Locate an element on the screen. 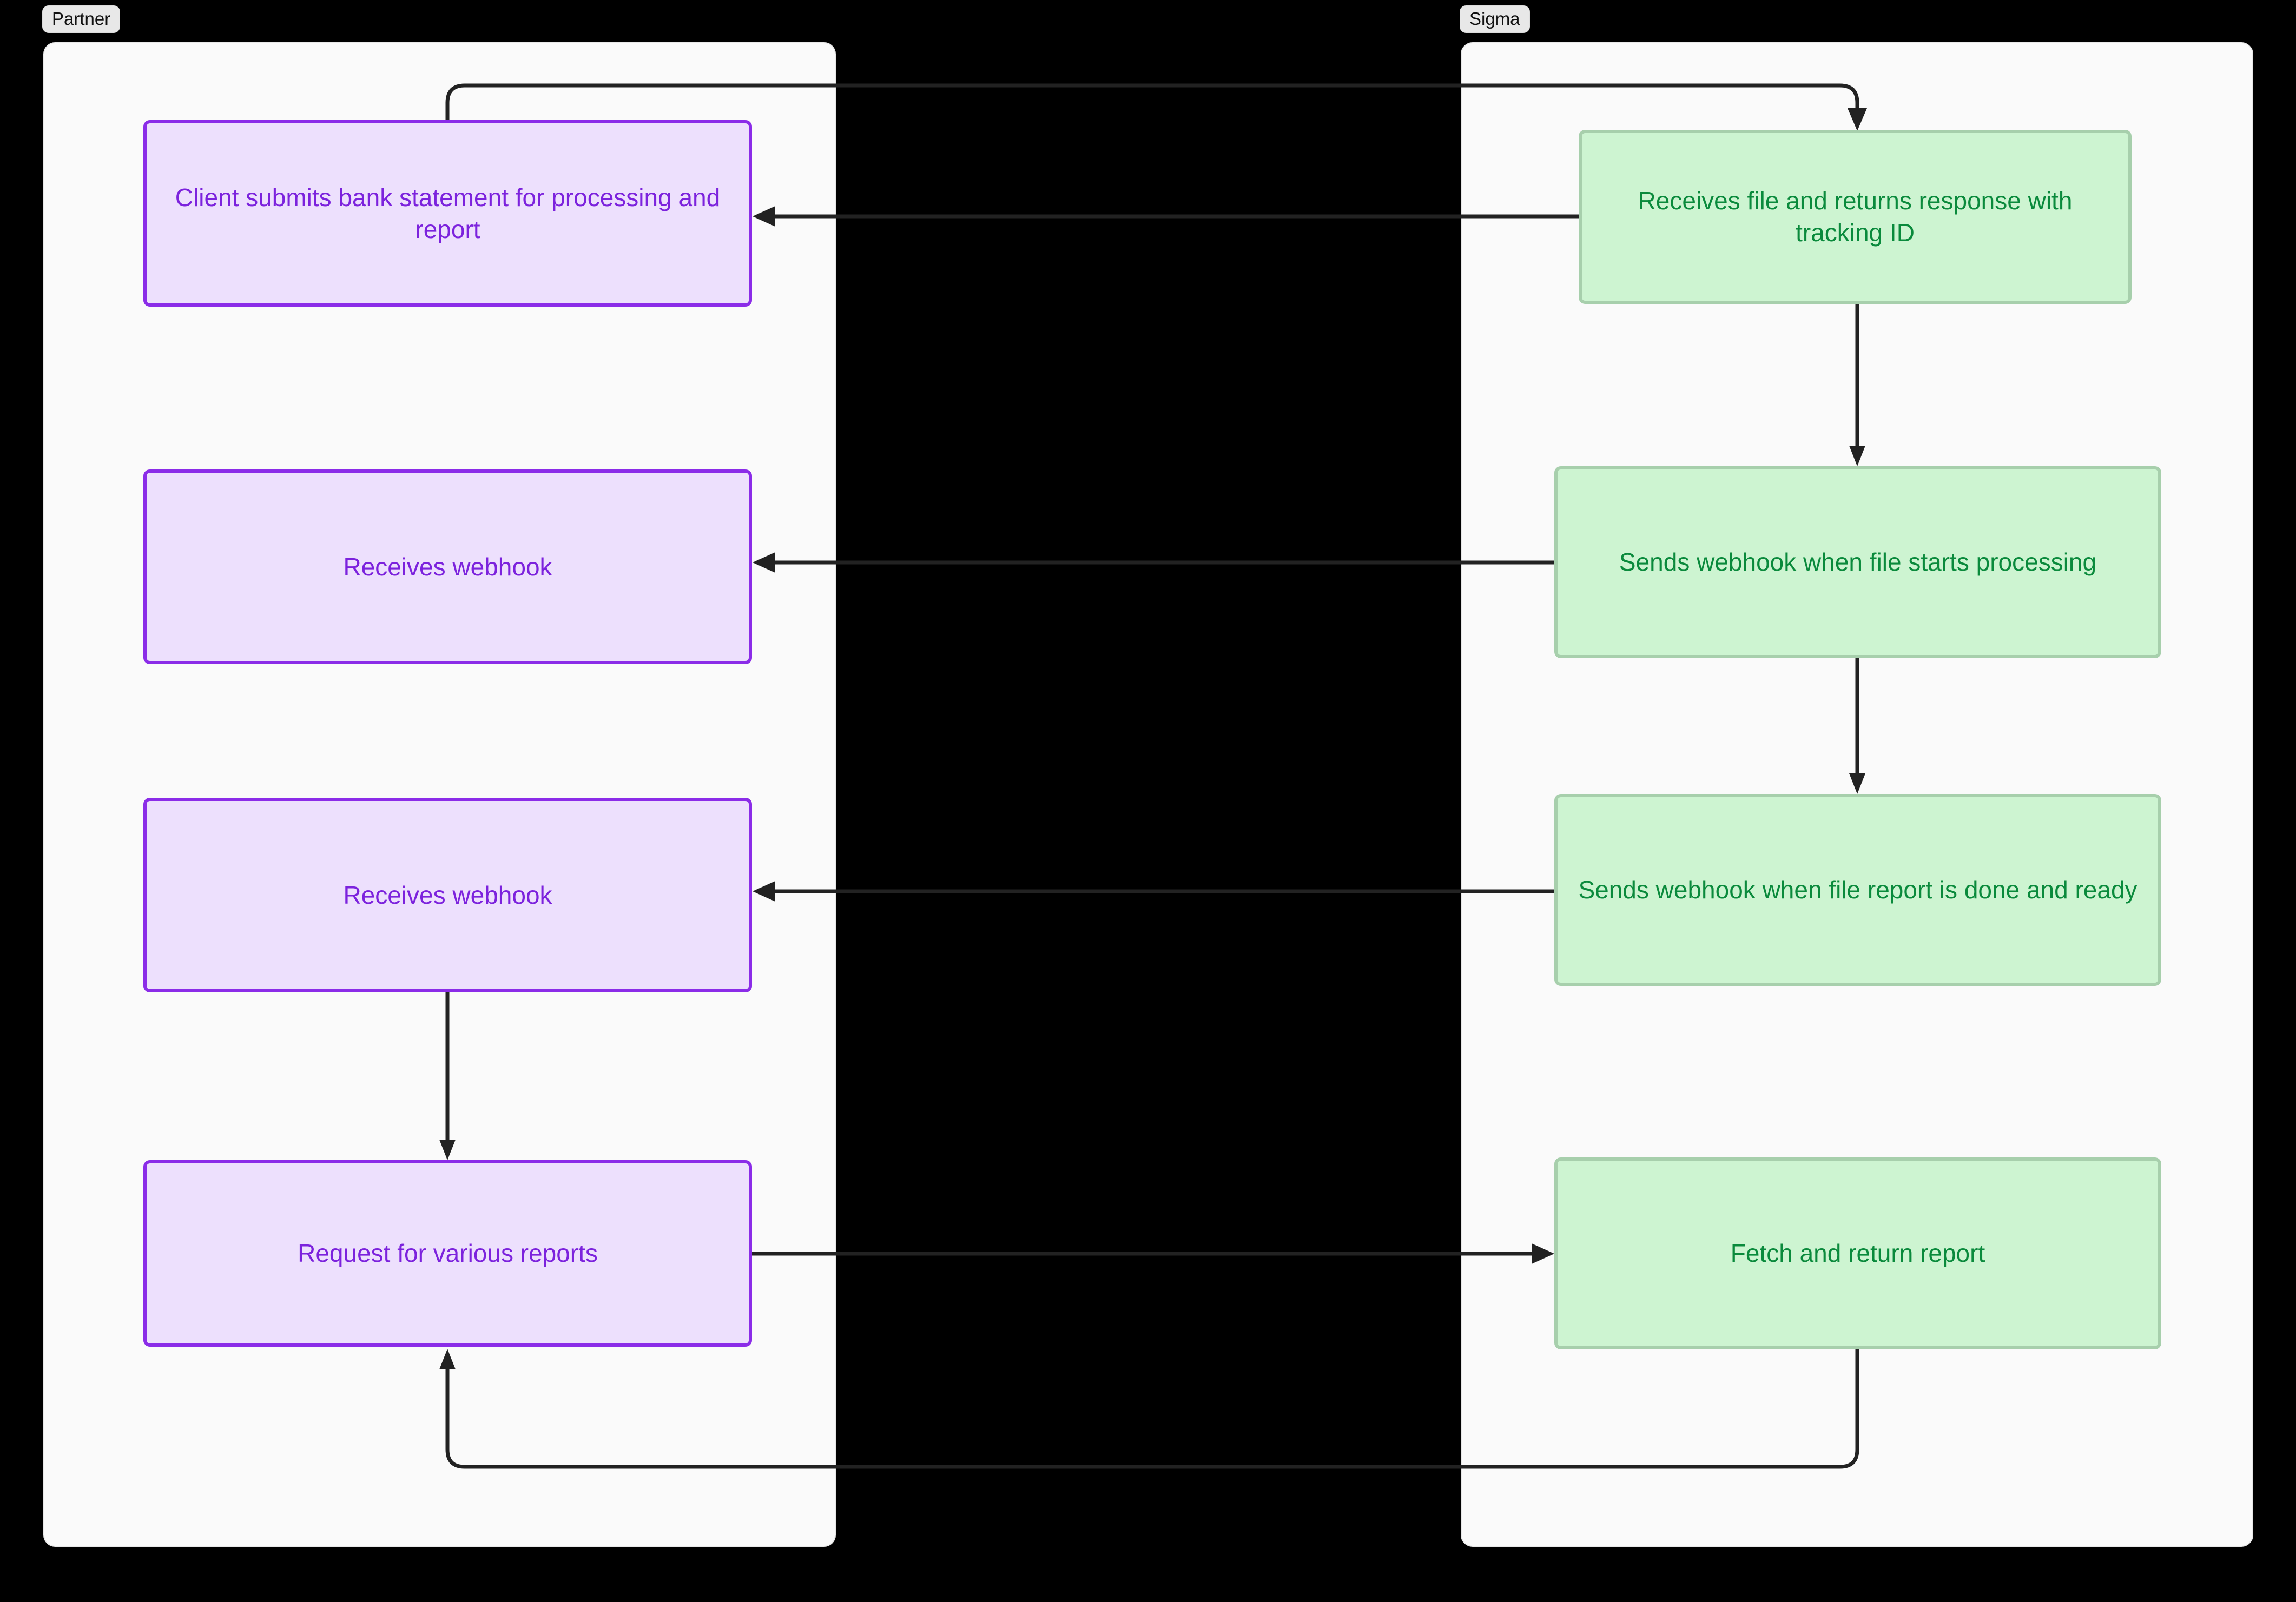 This screenshot has height=1602, width=2296. node-fetch-and-return-report: Fetch and return report is located at coordinates (1857, 1253).